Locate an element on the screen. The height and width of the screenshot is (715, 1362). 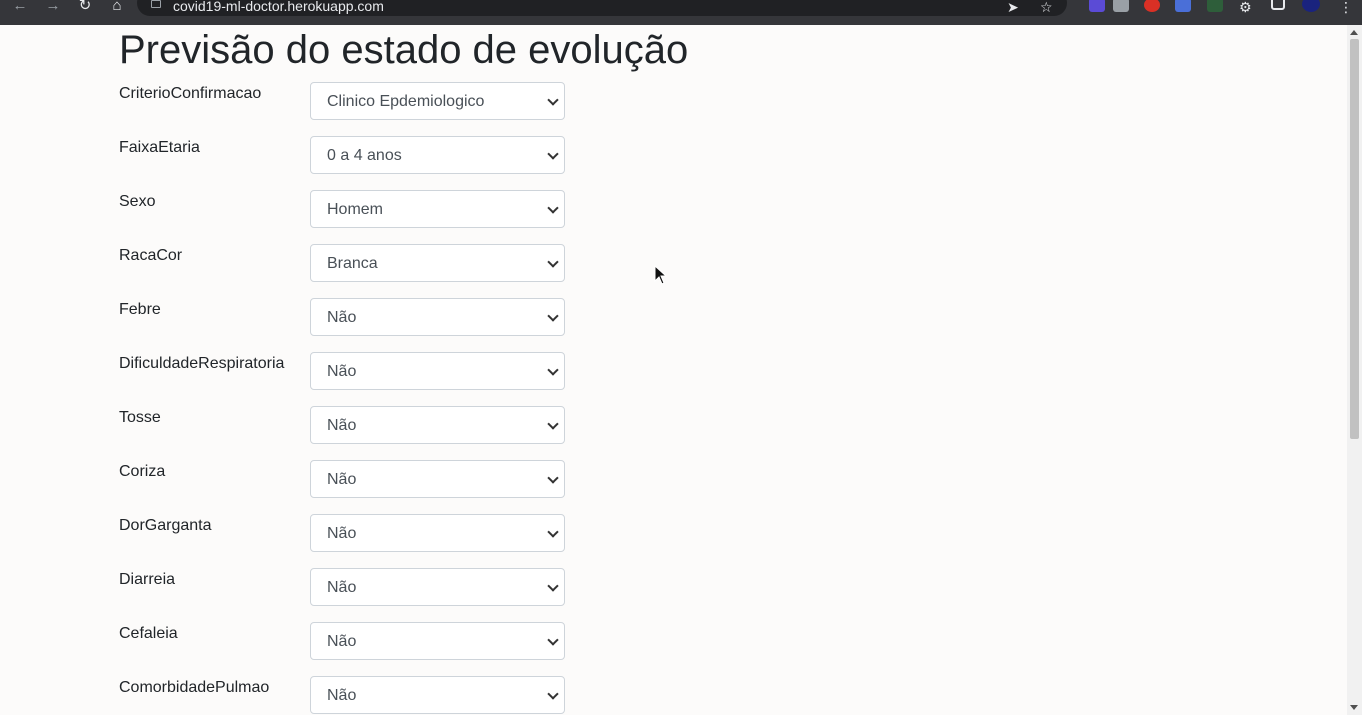
send-icon: ➤ is located at coordinates (1013, 8).